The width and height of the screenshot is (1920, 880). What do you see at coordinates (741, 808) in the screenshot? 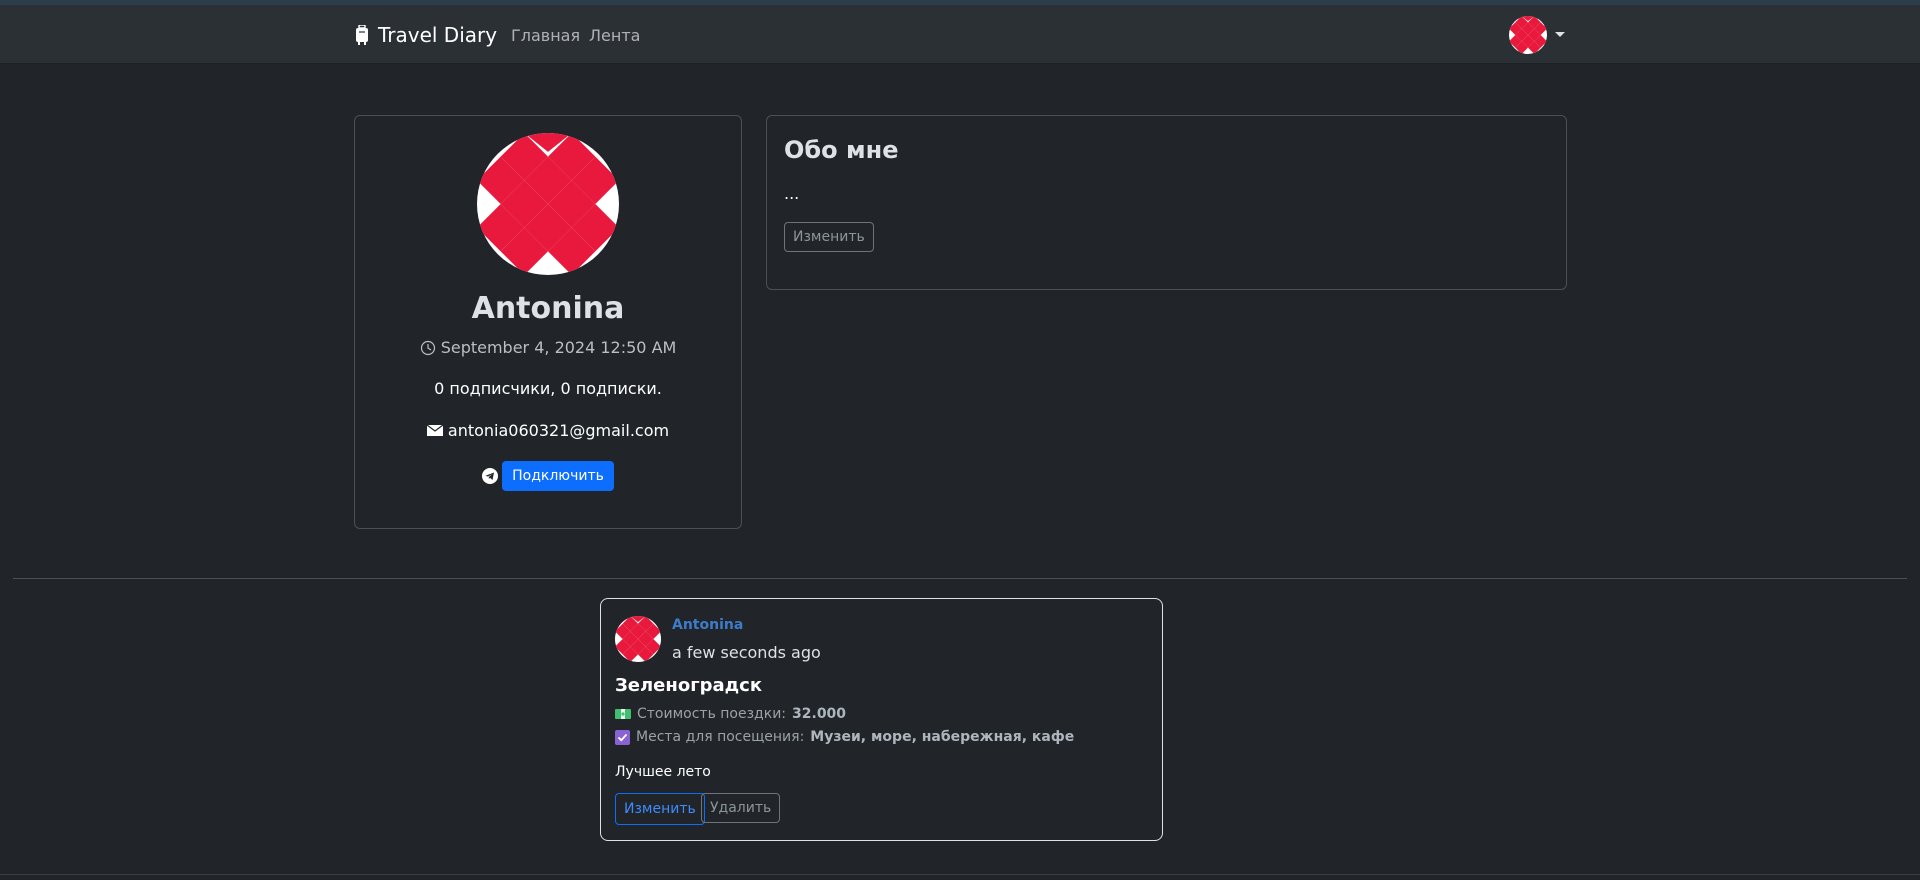
I see `delete-post-button: Удалить` at bounding box center [741, 808].